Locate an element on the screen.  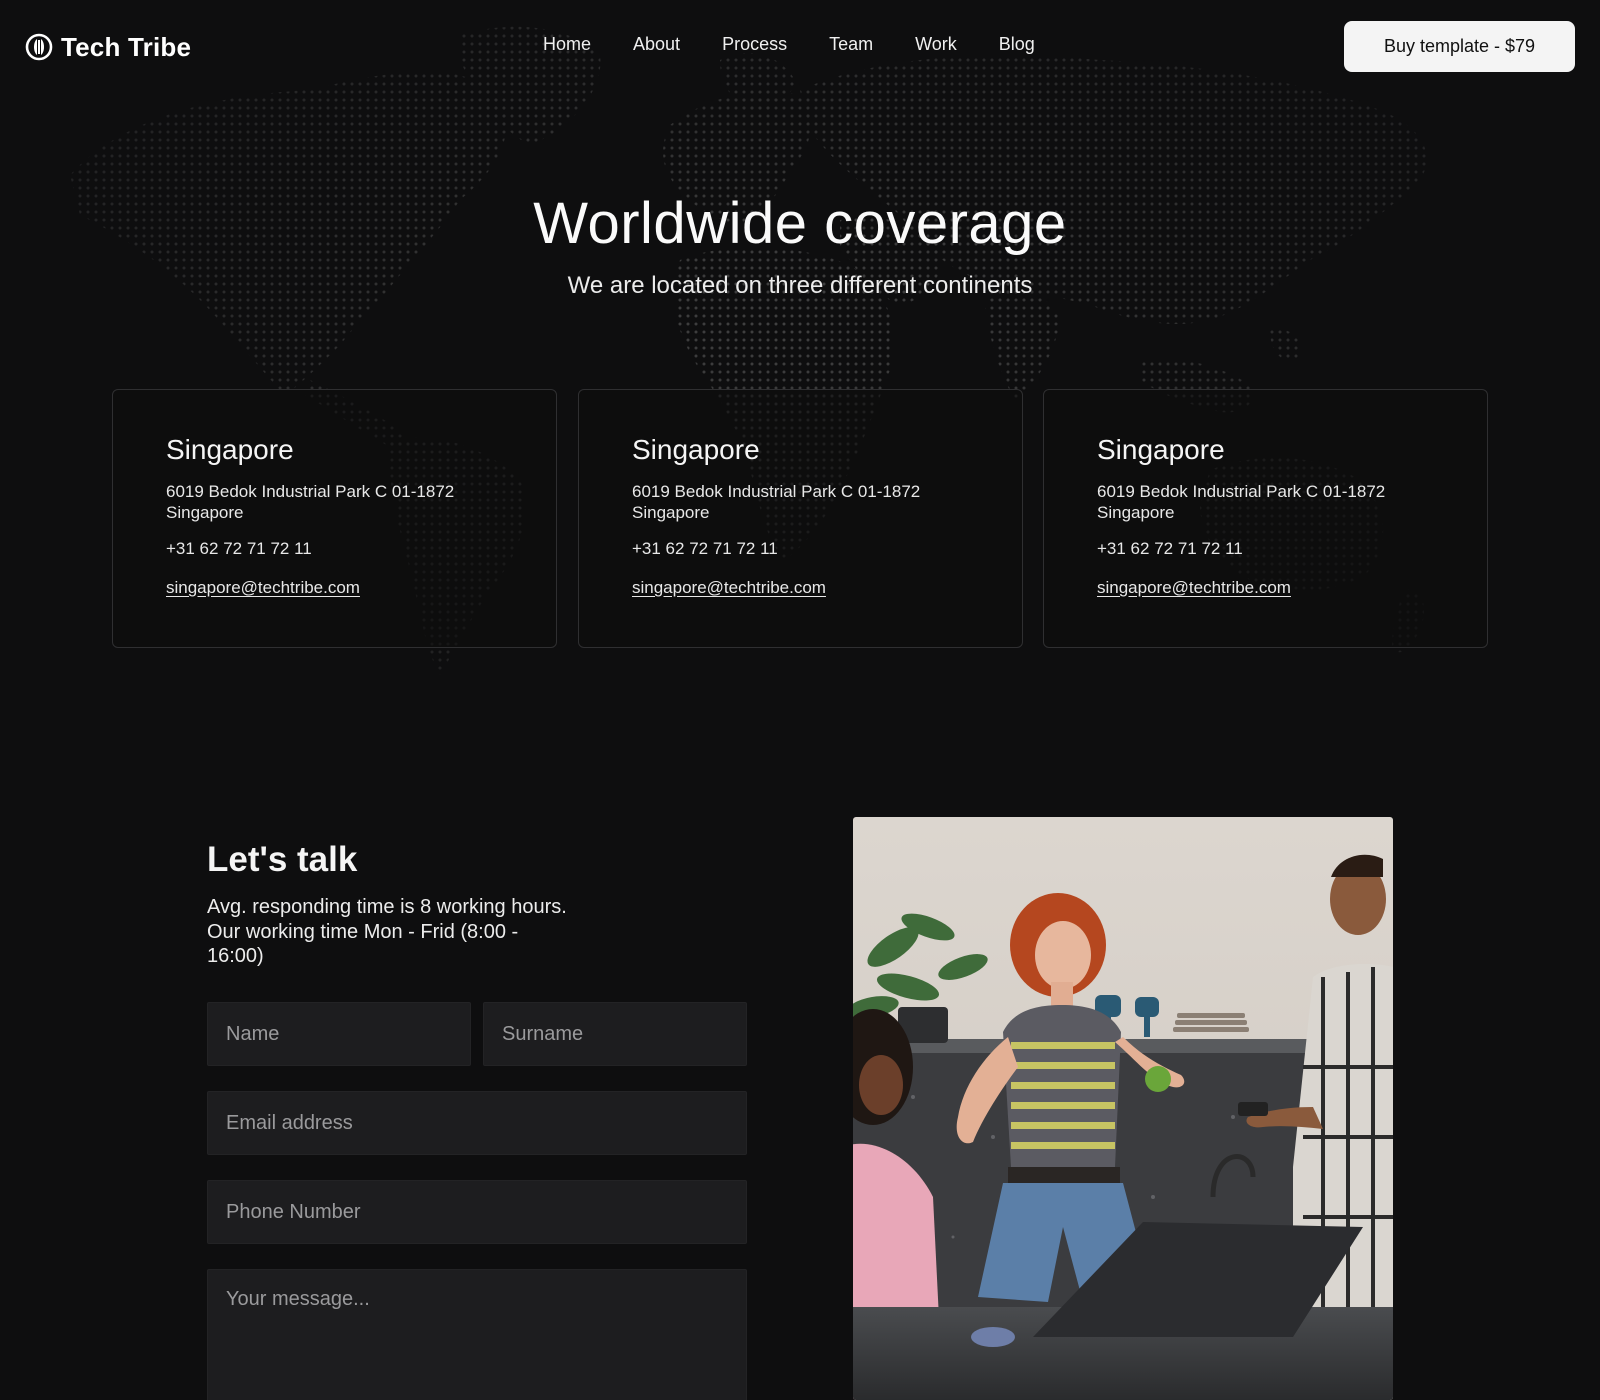
nav-link-team: Team is located at coordinates (851, 44).